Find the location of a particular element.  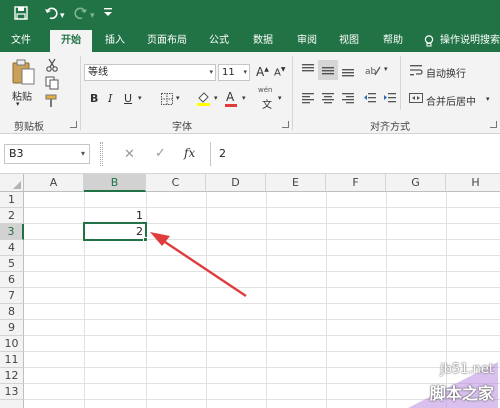

align-bottom-icon is located at coordinates (348, 70).